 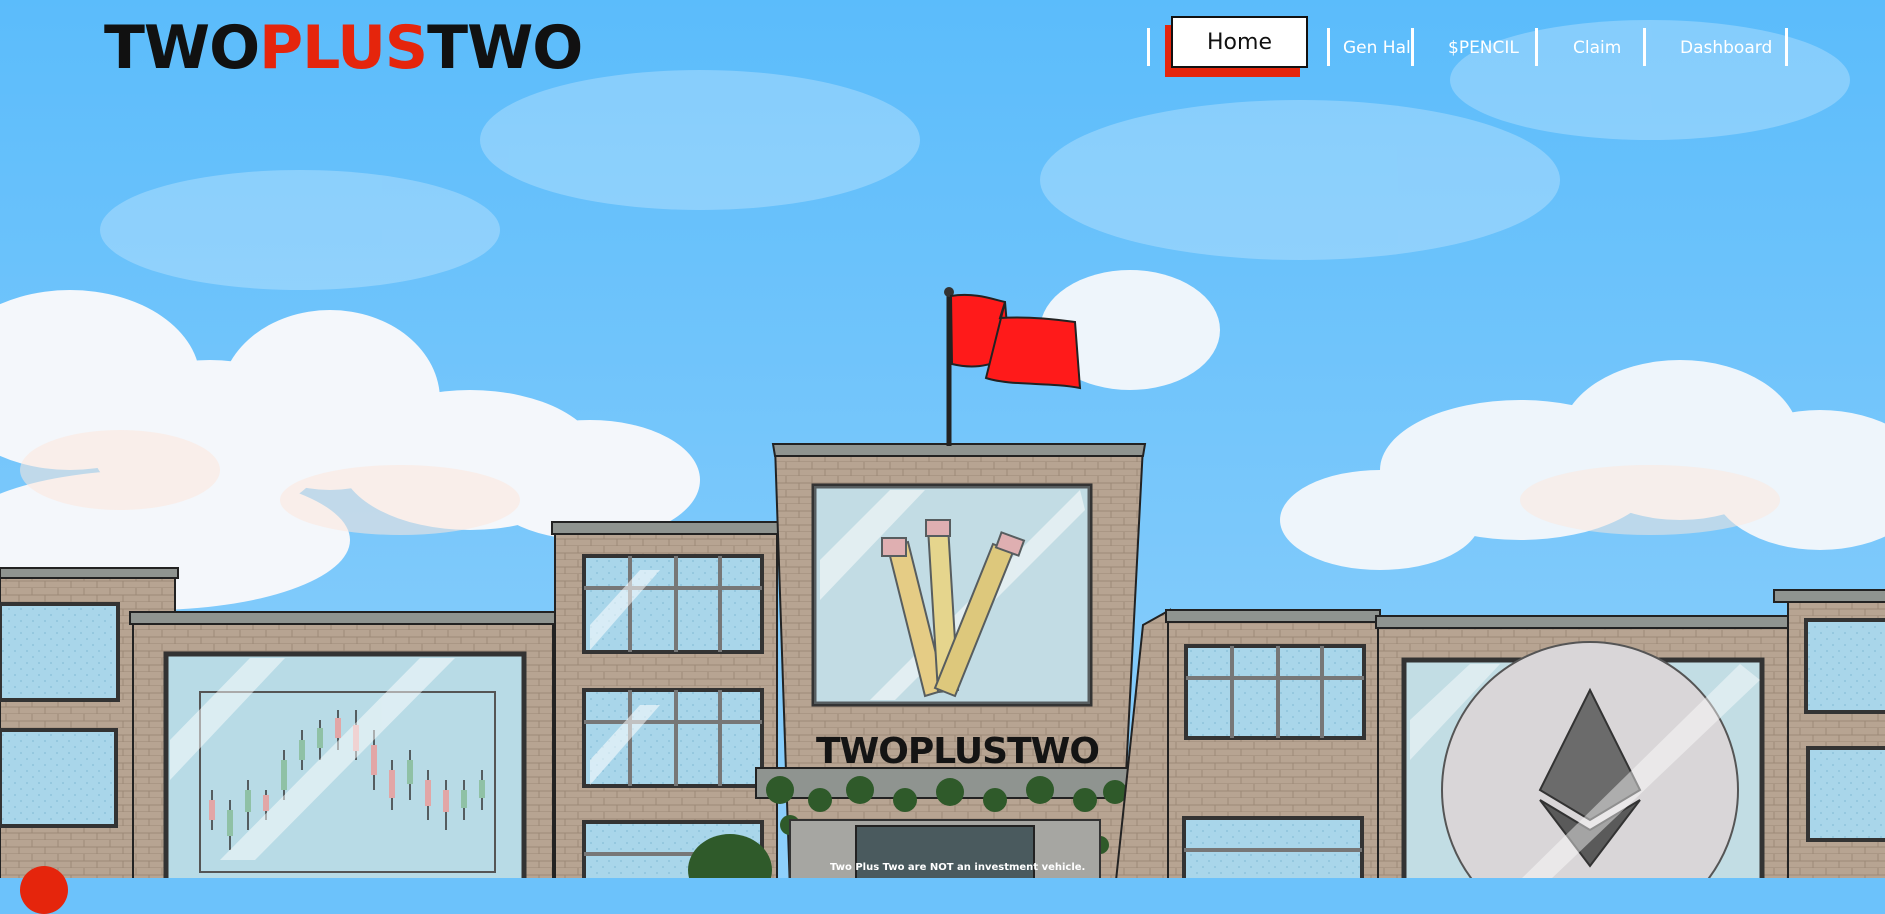 I want to click on nav-home-button: Home, so click(x=1239, y=42).